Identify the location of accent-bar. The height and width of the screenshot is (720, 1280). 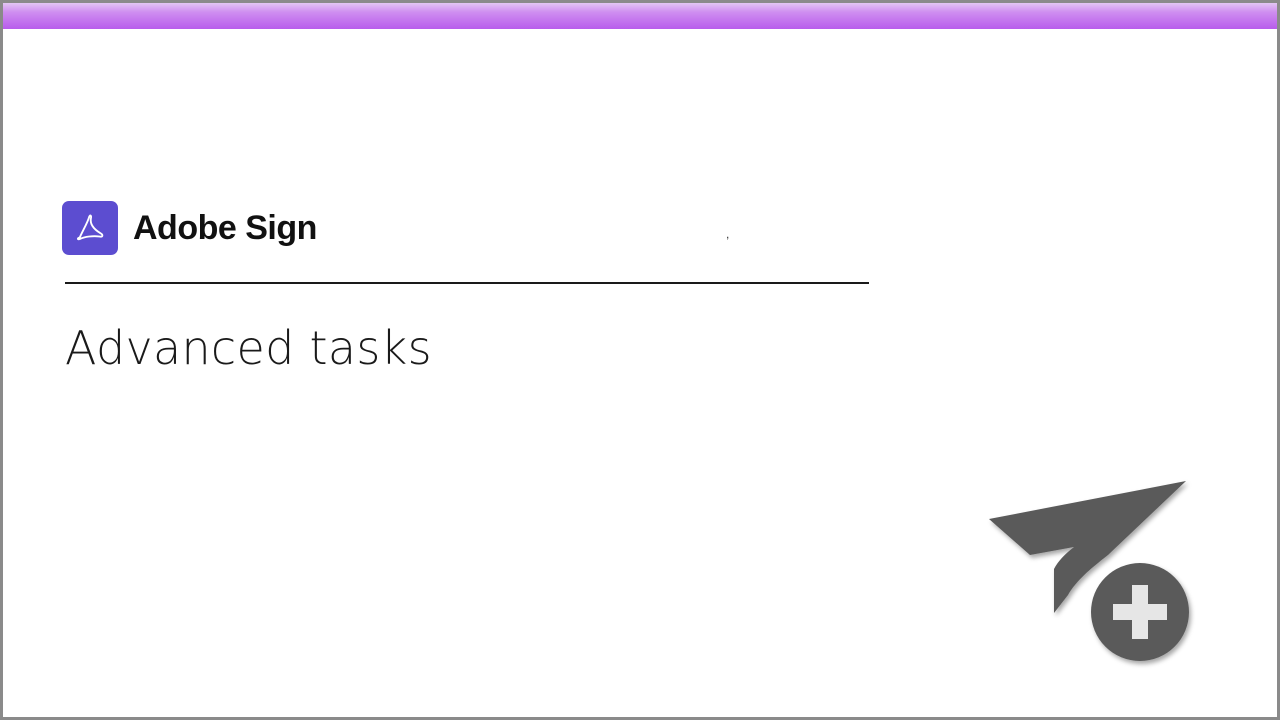
(640, 16).